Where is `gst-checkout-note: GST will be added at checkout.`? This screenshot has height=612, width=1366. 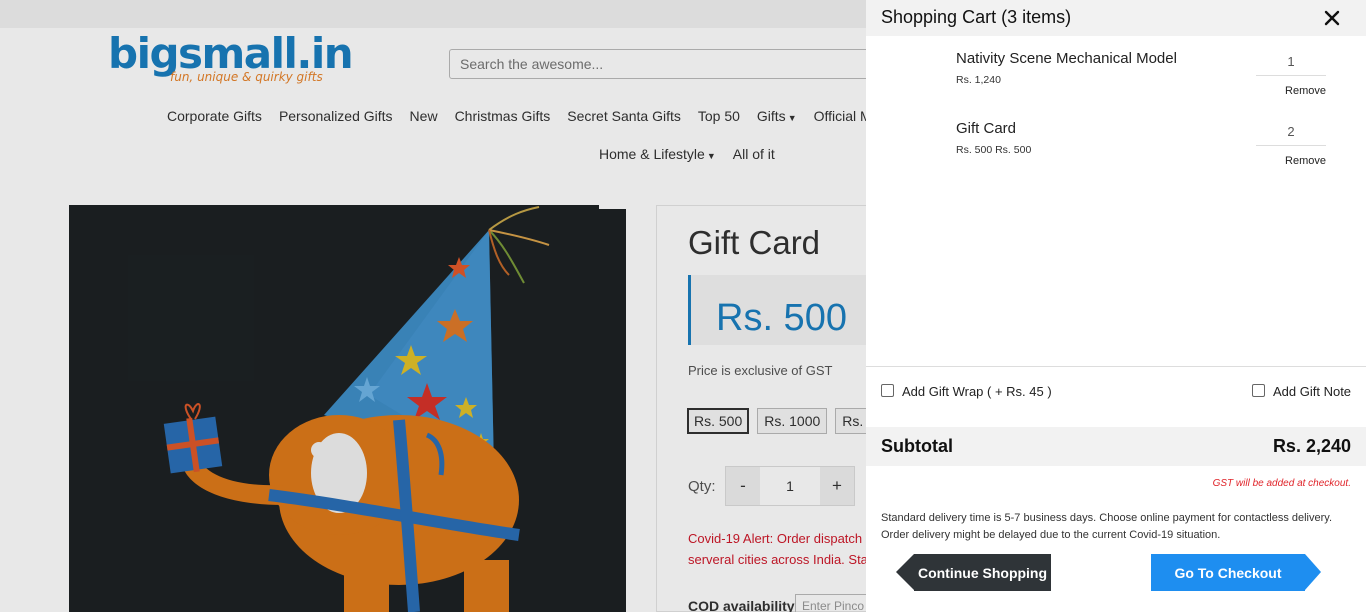
gst-checkout-note: GST will be added at checkout. is located at coordinates (1281, 483).